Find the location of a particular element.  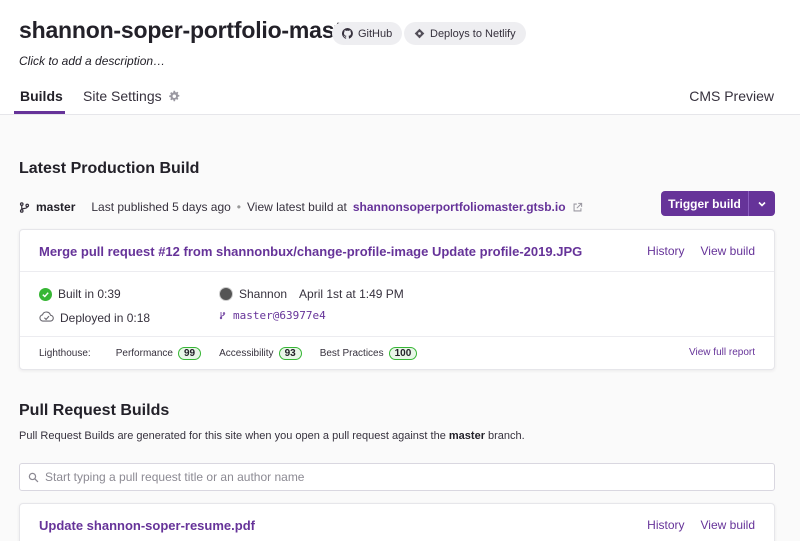

tab-site-settings-label: Site Settings is located at coordinates (122, 96).